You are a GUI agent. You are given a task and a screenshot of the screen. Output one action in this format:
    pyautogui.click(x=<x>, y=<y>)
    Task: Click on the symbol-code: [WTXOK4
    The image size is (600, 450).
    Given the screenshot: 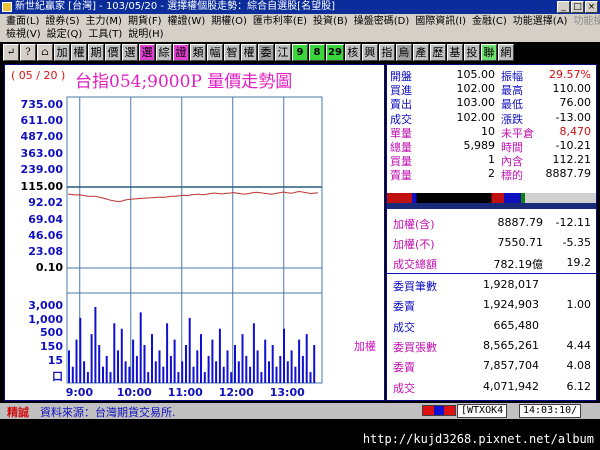 What is the action you would take?
    pyautogui.click(x=482, y=411)
    